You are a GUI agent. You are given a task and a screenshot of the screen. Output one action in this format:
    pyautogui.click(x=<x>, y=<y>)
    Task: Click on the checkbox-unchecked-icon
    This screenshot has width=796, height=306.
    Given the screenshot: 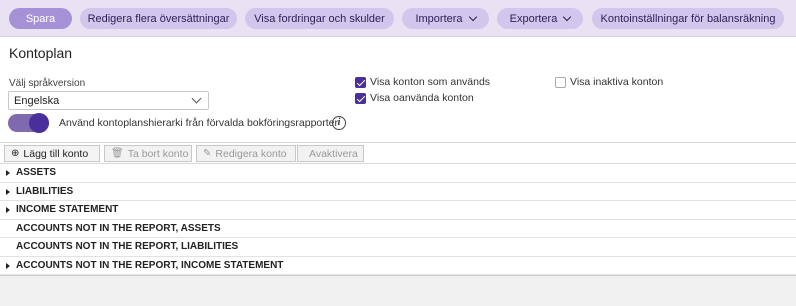 What is the action you would take?
    pyautogui.click(x=560, y=82)
    